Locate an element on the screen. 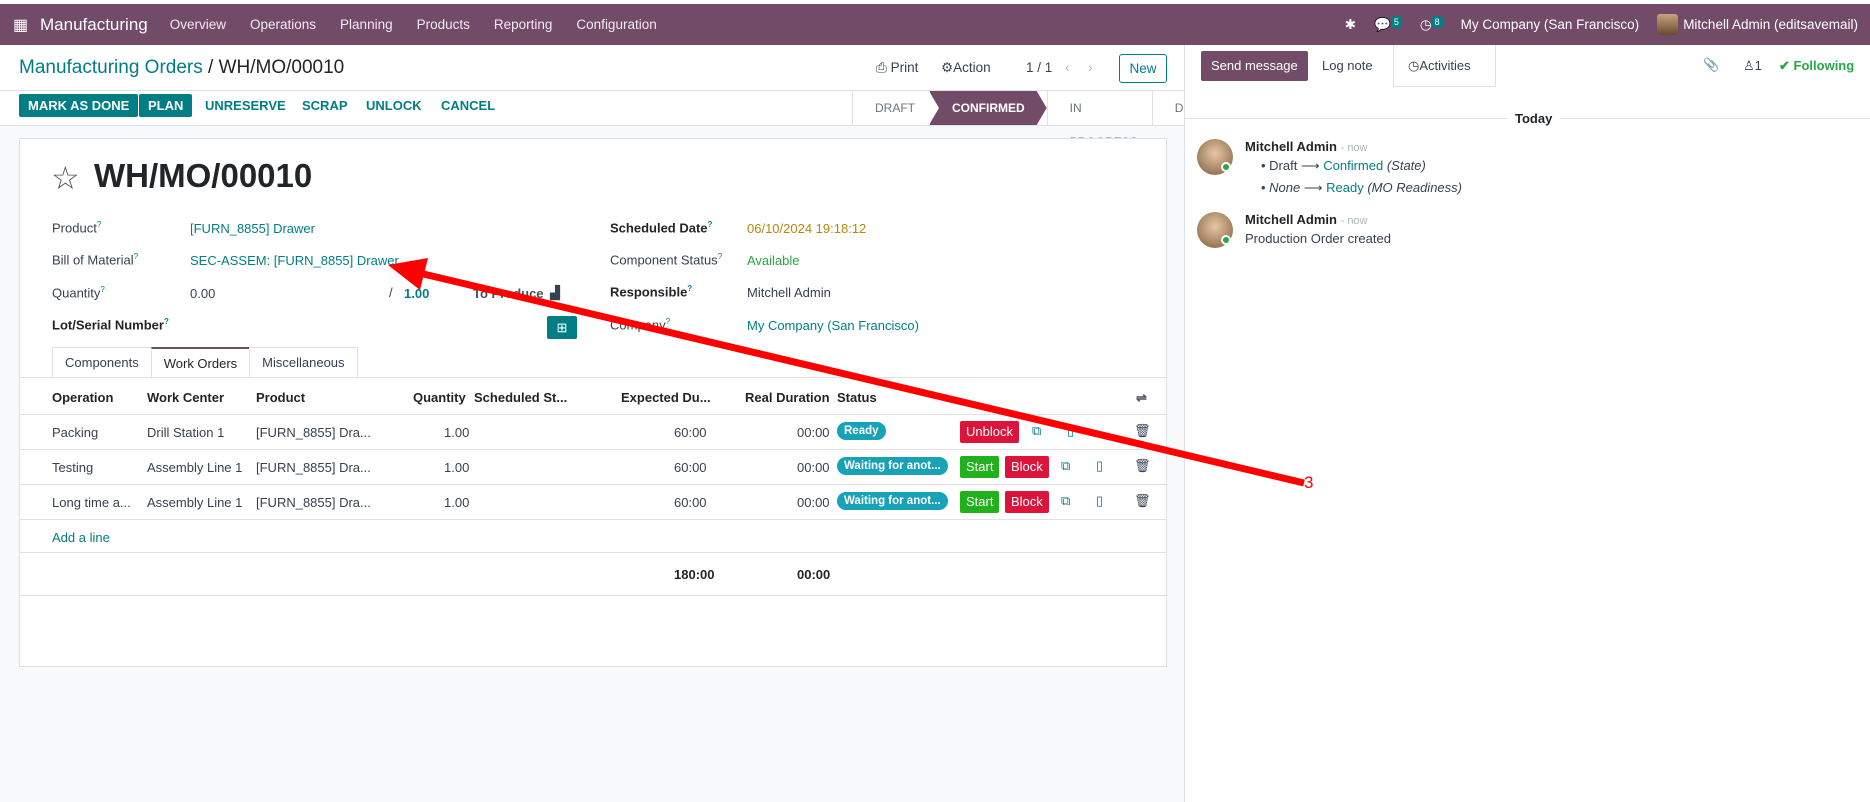 The height and width of the screenshot is (802, 1870). annotation-arrow-shaft is located at coordinates (859, 377).